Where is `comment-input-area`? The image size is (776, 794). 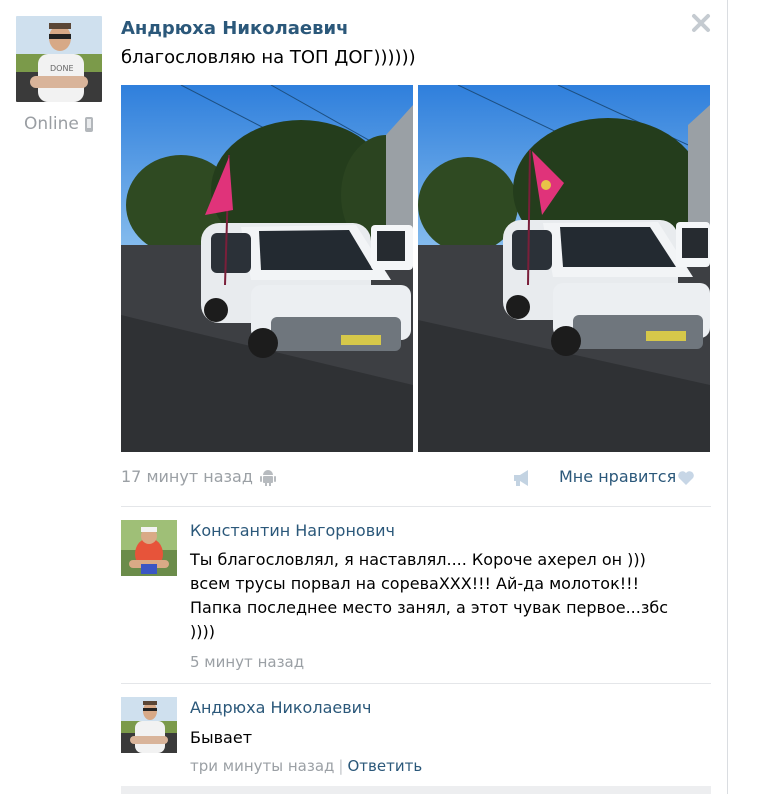
comment-input-area is located at coordinates (416, 790).